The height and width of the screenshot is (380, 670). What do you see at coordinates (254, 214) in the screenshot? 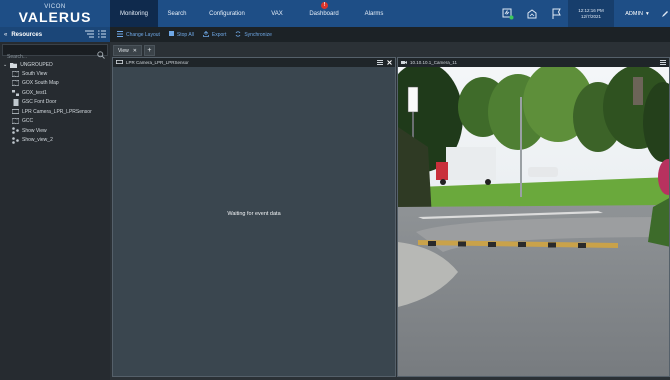
I see `waiting-message: Waiting for event data` at bounding box center [254, 214].